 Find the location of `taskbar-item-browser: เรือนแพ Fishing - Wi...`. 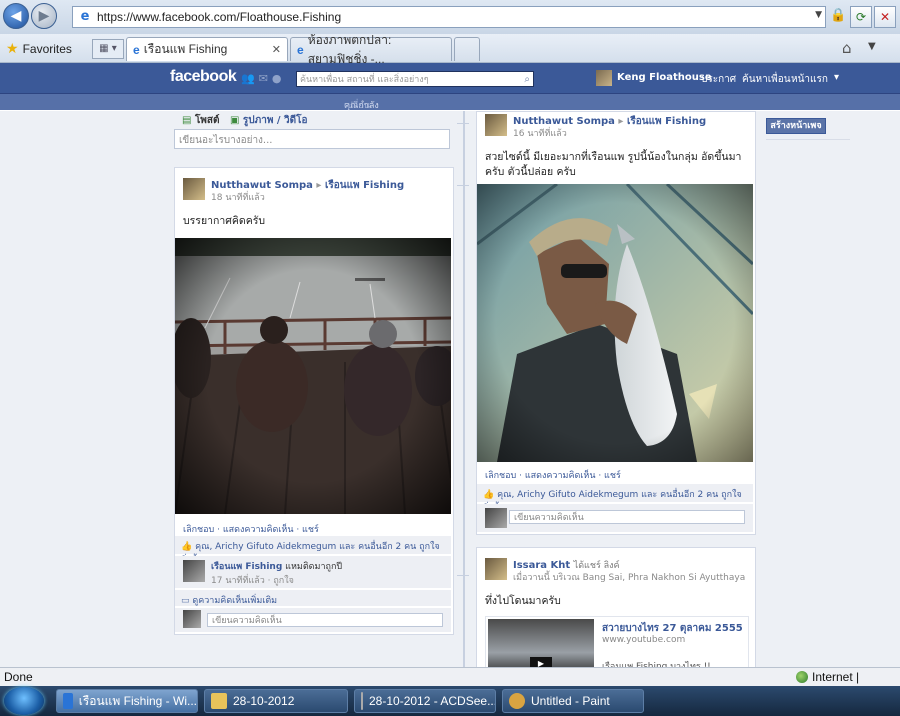

taskbar-item-browser: เรือนแพ Fishing - Wi... is located at coordinates (127, 701).